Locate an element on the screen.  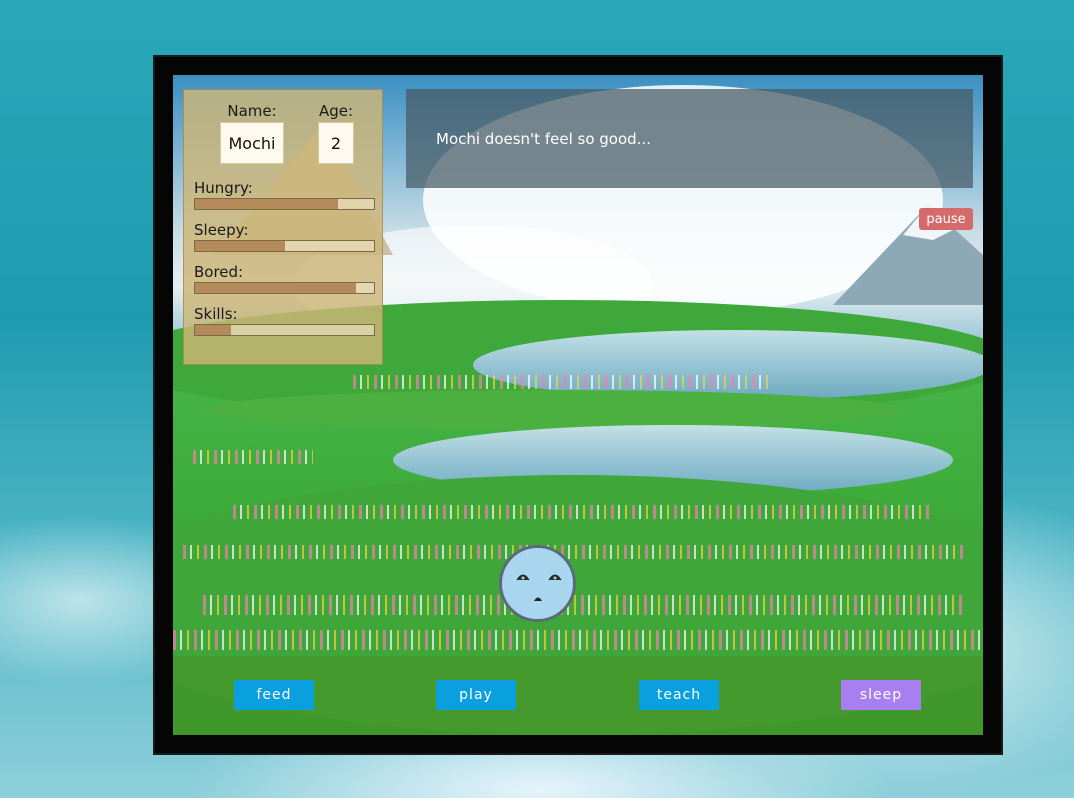
meter-label: Skills: is located at coordinates (216, 314).